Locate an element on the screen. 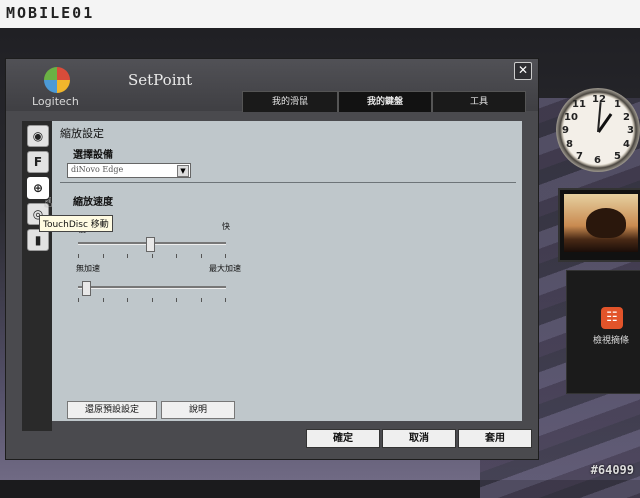 This screenshot has width=640, height=498. ok-button: 確定 is located at coordinates (343, 438).